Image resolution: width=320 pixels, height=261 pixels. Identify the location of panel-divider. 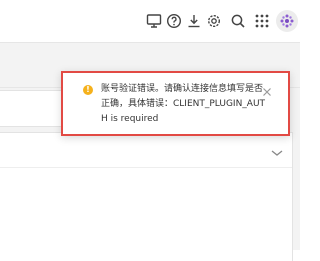
(146, 167).